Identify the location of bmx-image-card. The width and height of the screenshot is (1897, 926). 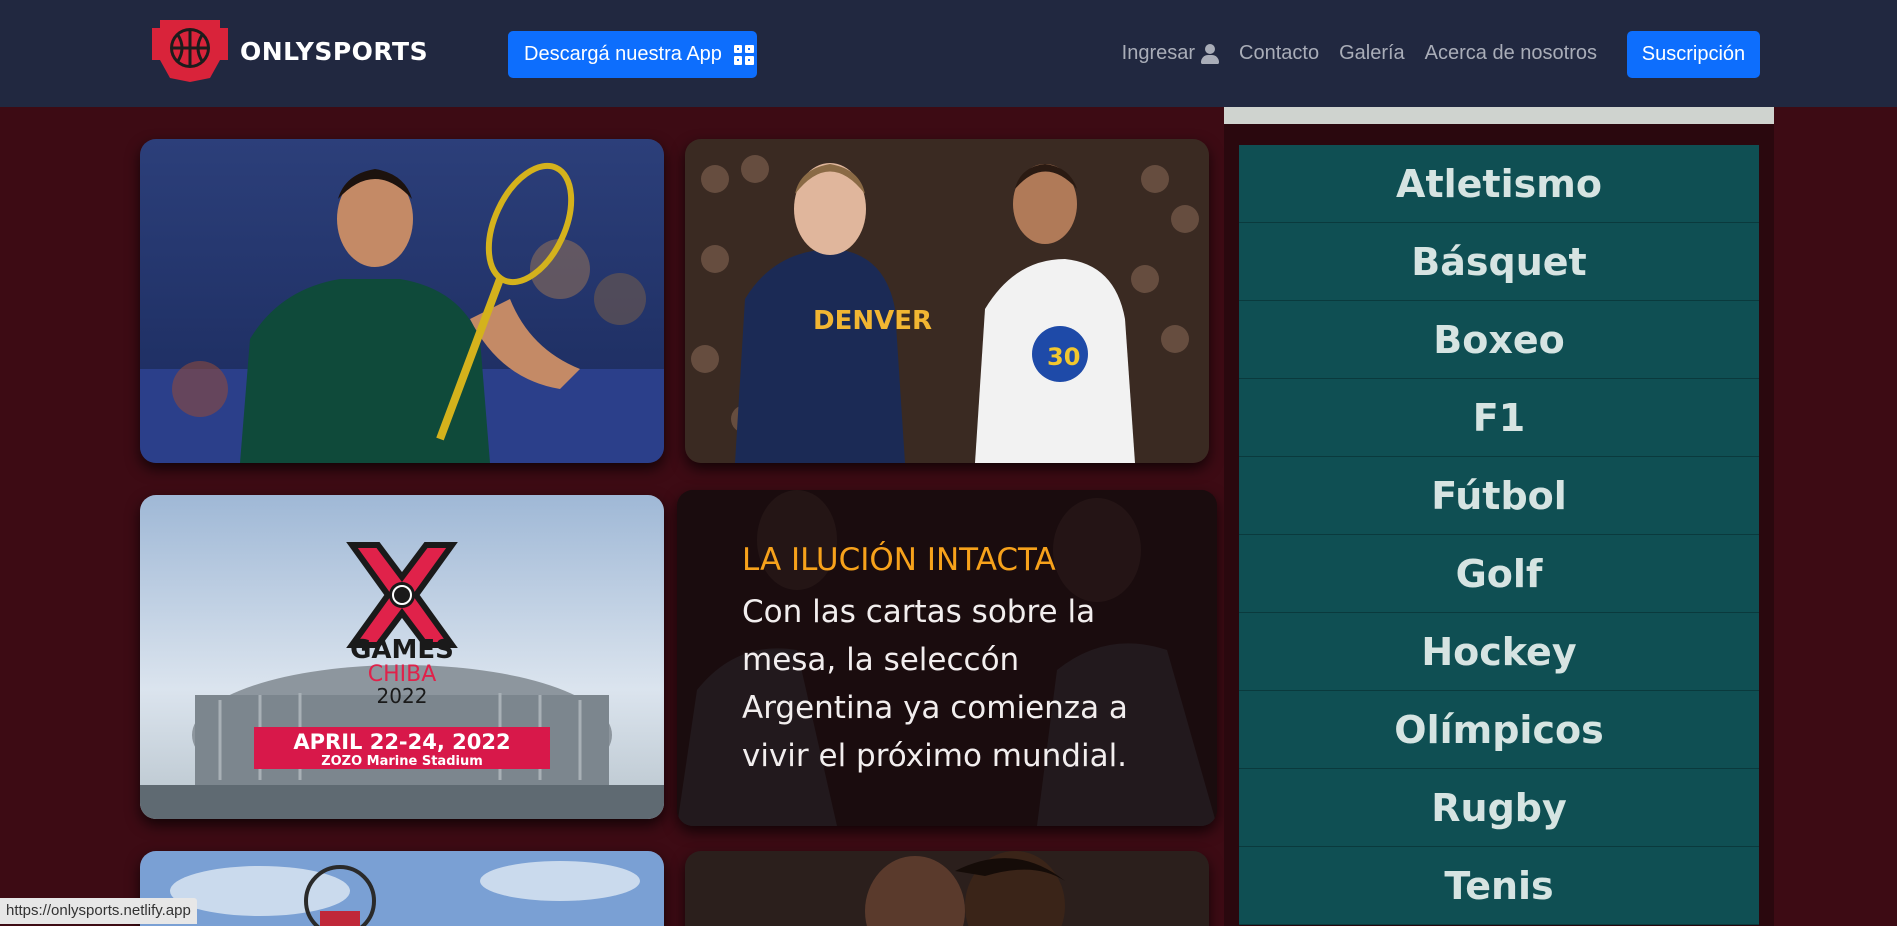
(402, 888).